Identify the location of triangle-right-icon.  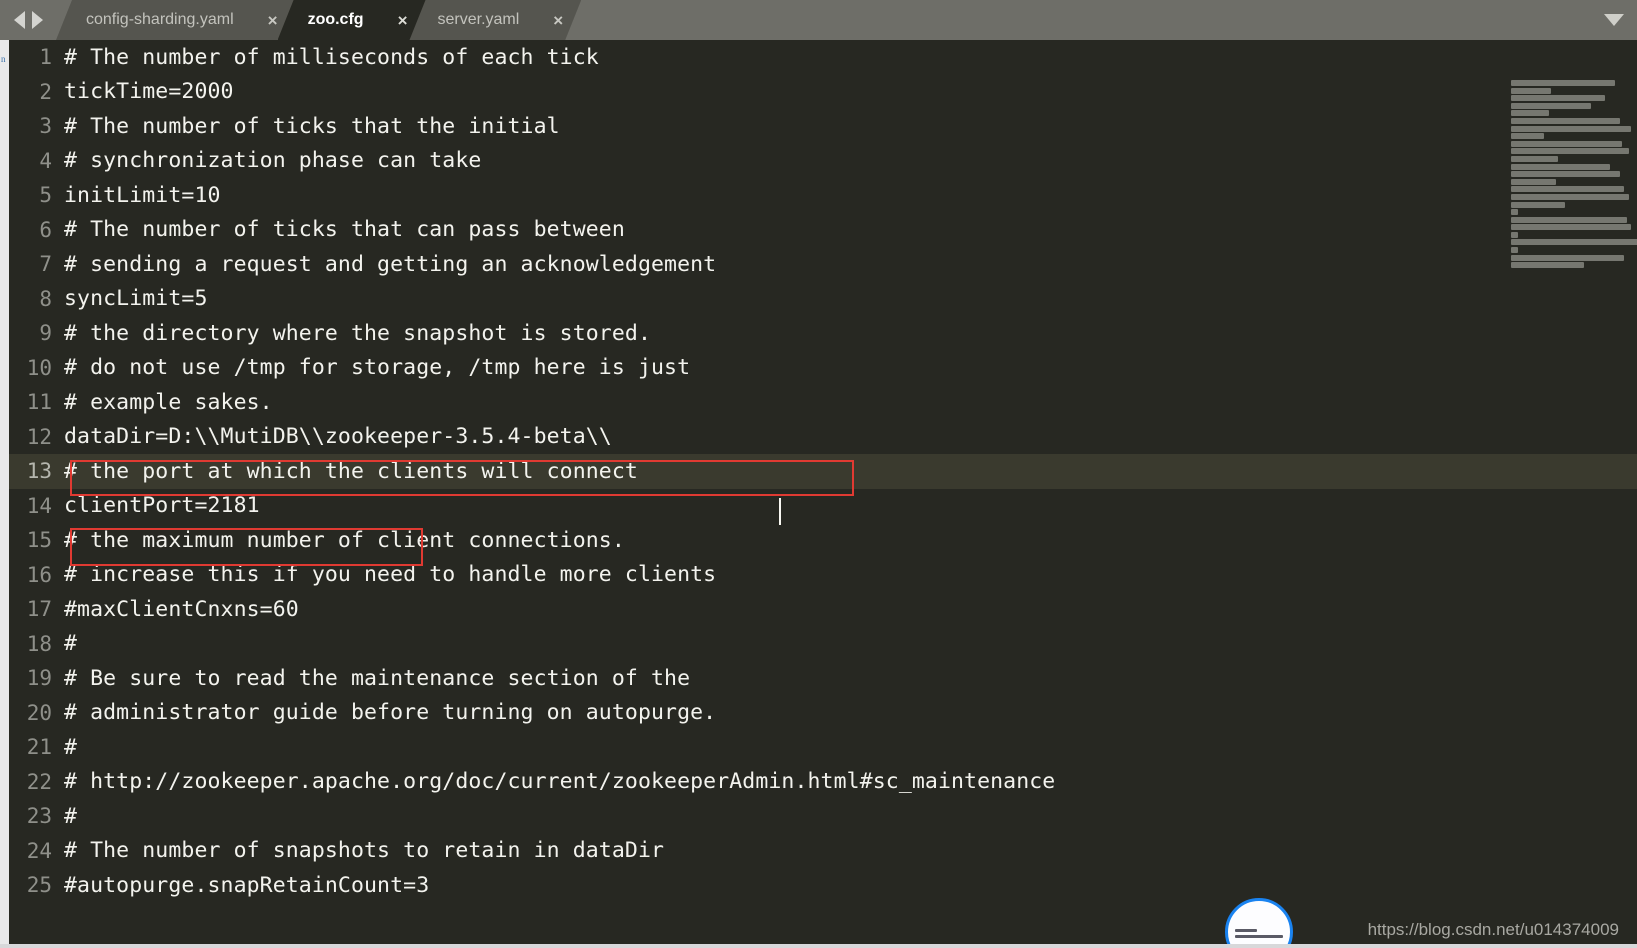
(37, 20).